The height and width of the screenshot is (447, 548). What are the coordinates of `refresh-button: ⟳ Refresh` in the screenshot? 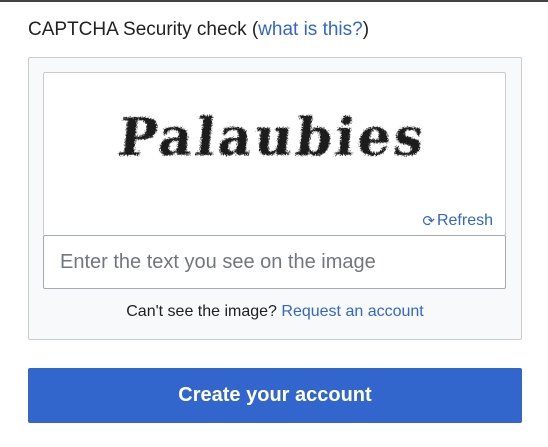 It's located at (457, 220).